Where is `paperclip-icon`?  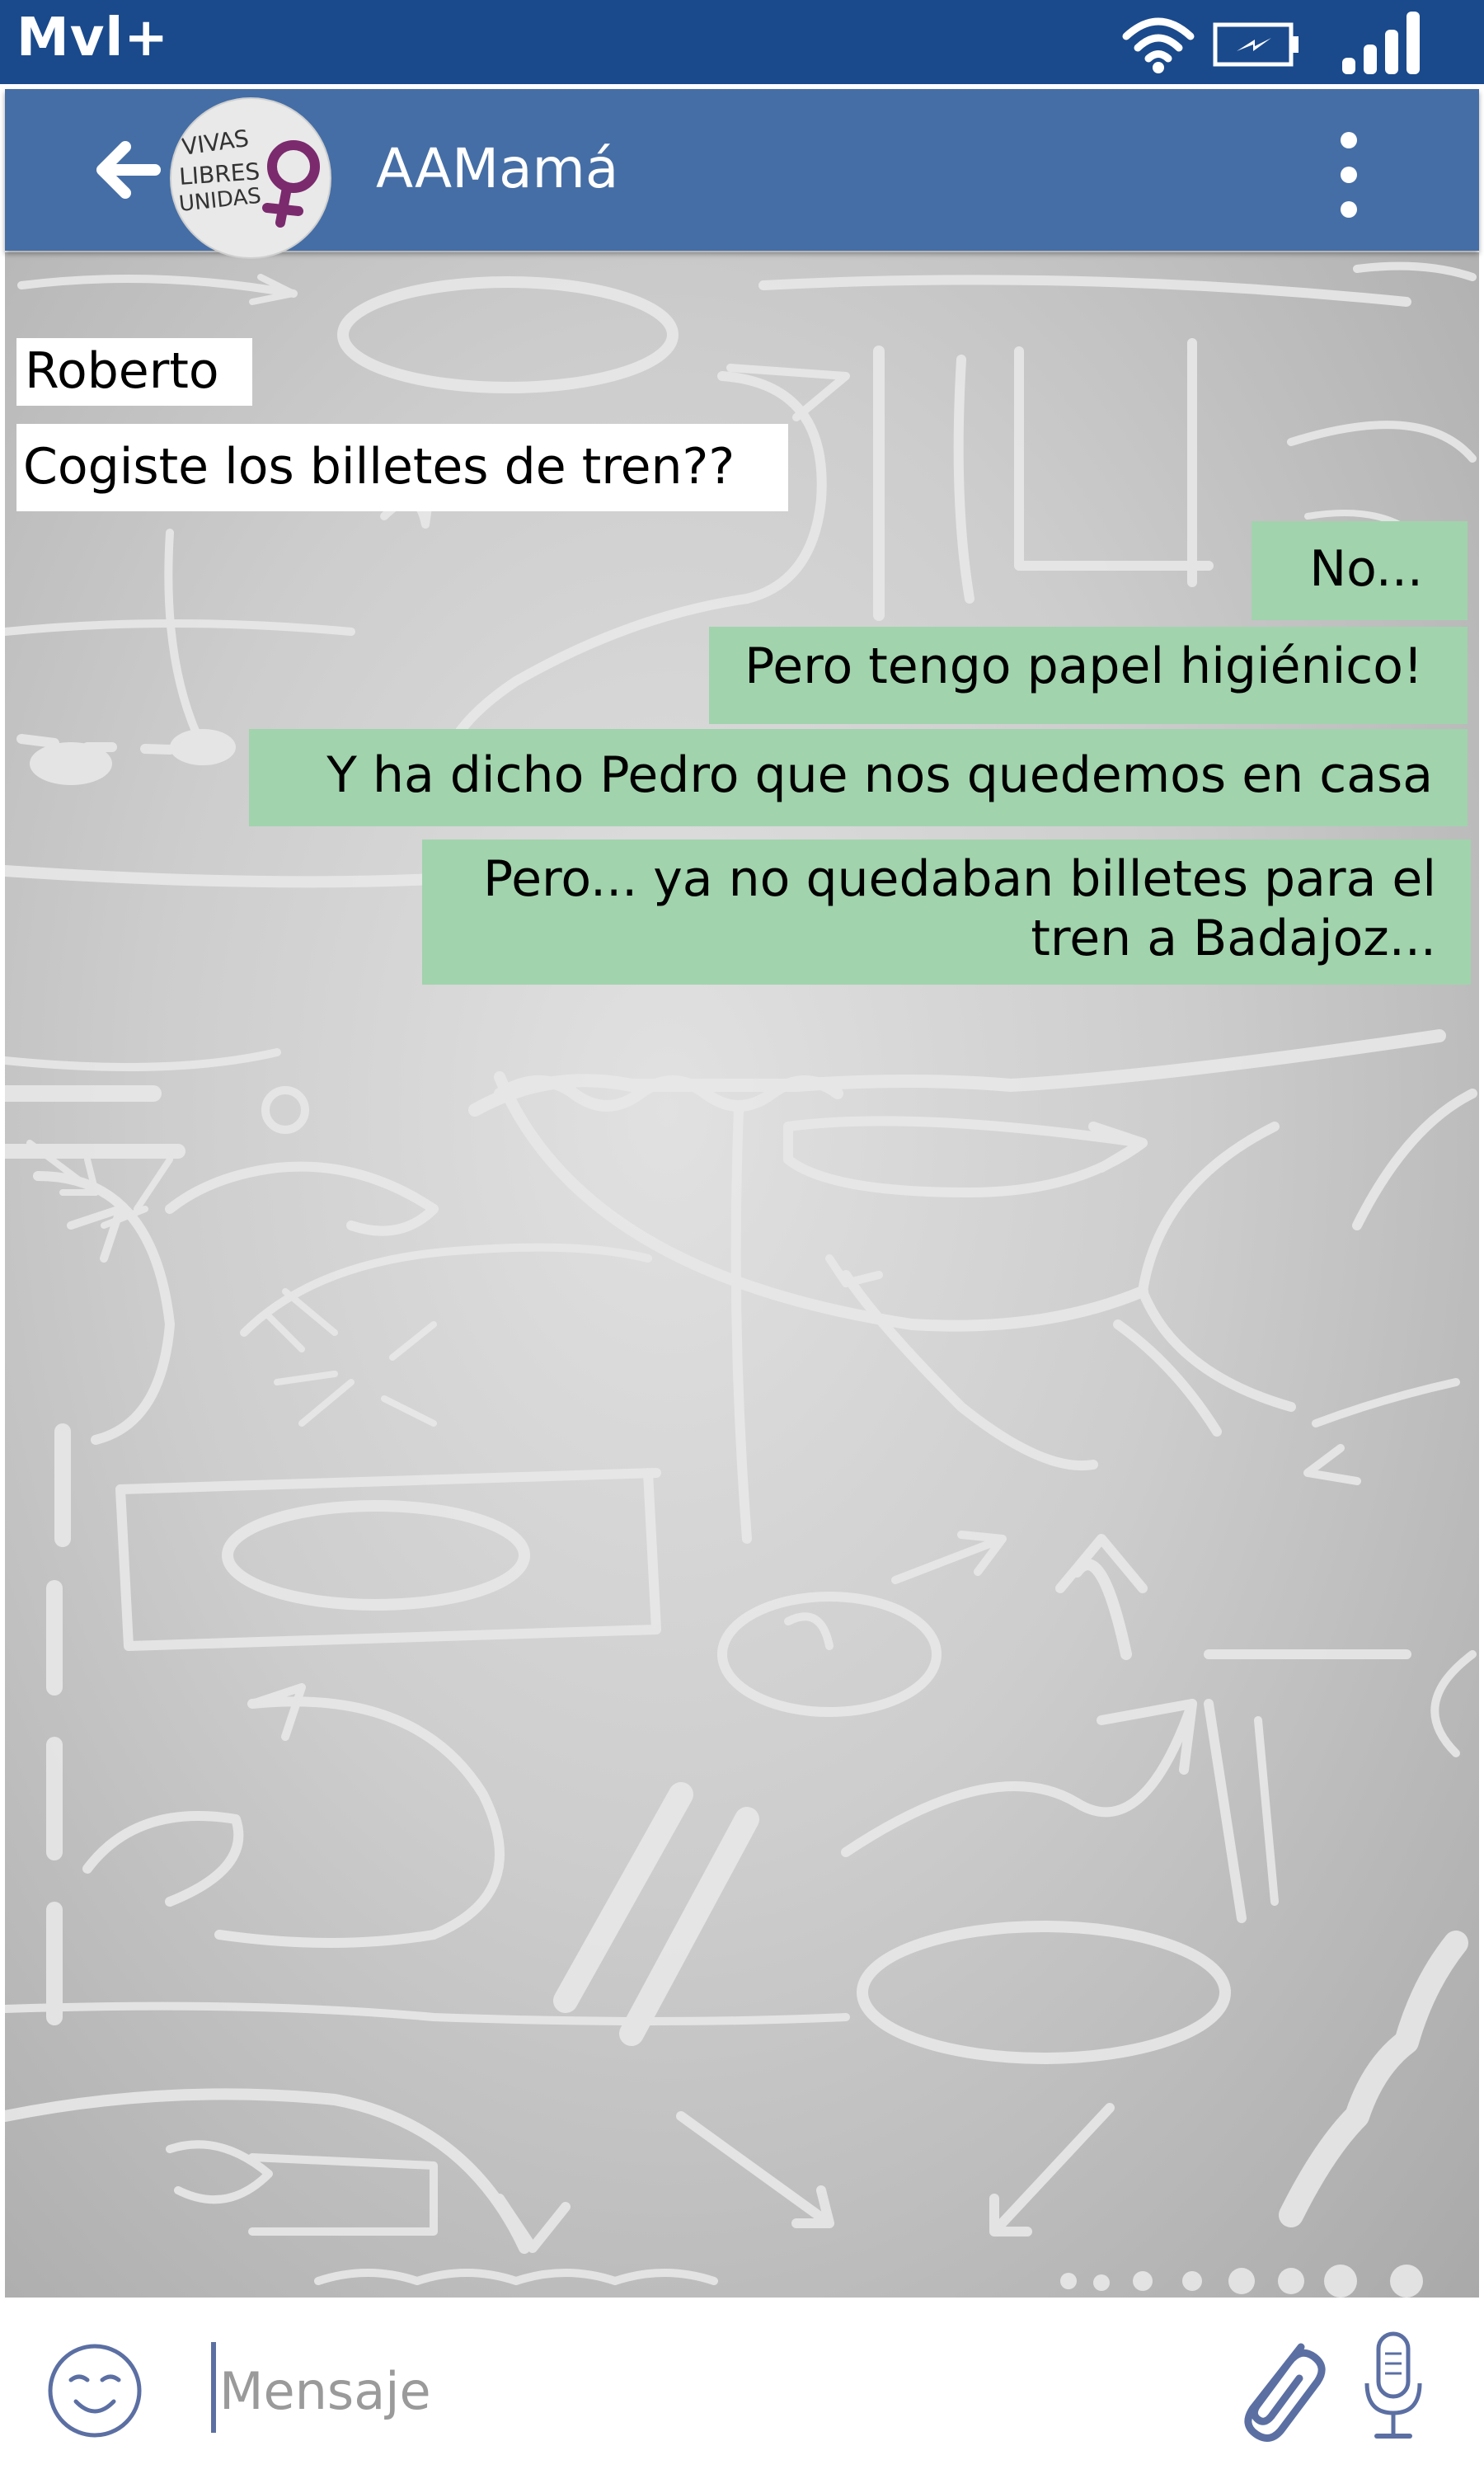
paperclip-icon is located at coordinates (1285, 2392).